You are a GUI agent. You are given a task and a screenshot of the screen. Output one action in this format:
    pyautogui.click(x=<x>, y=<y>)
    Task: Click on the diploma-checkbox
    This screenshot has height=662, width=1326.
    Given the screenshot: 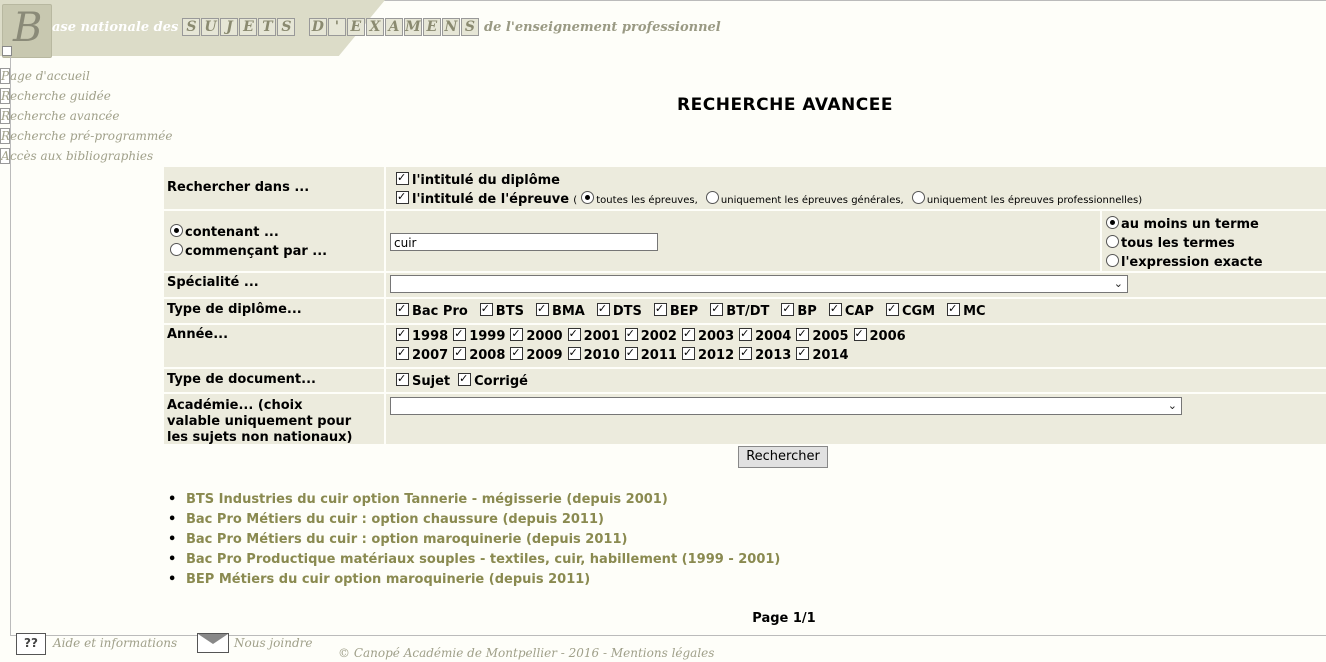 What is the action you would take?
    pyautogui.click(x=402, y=178)
    